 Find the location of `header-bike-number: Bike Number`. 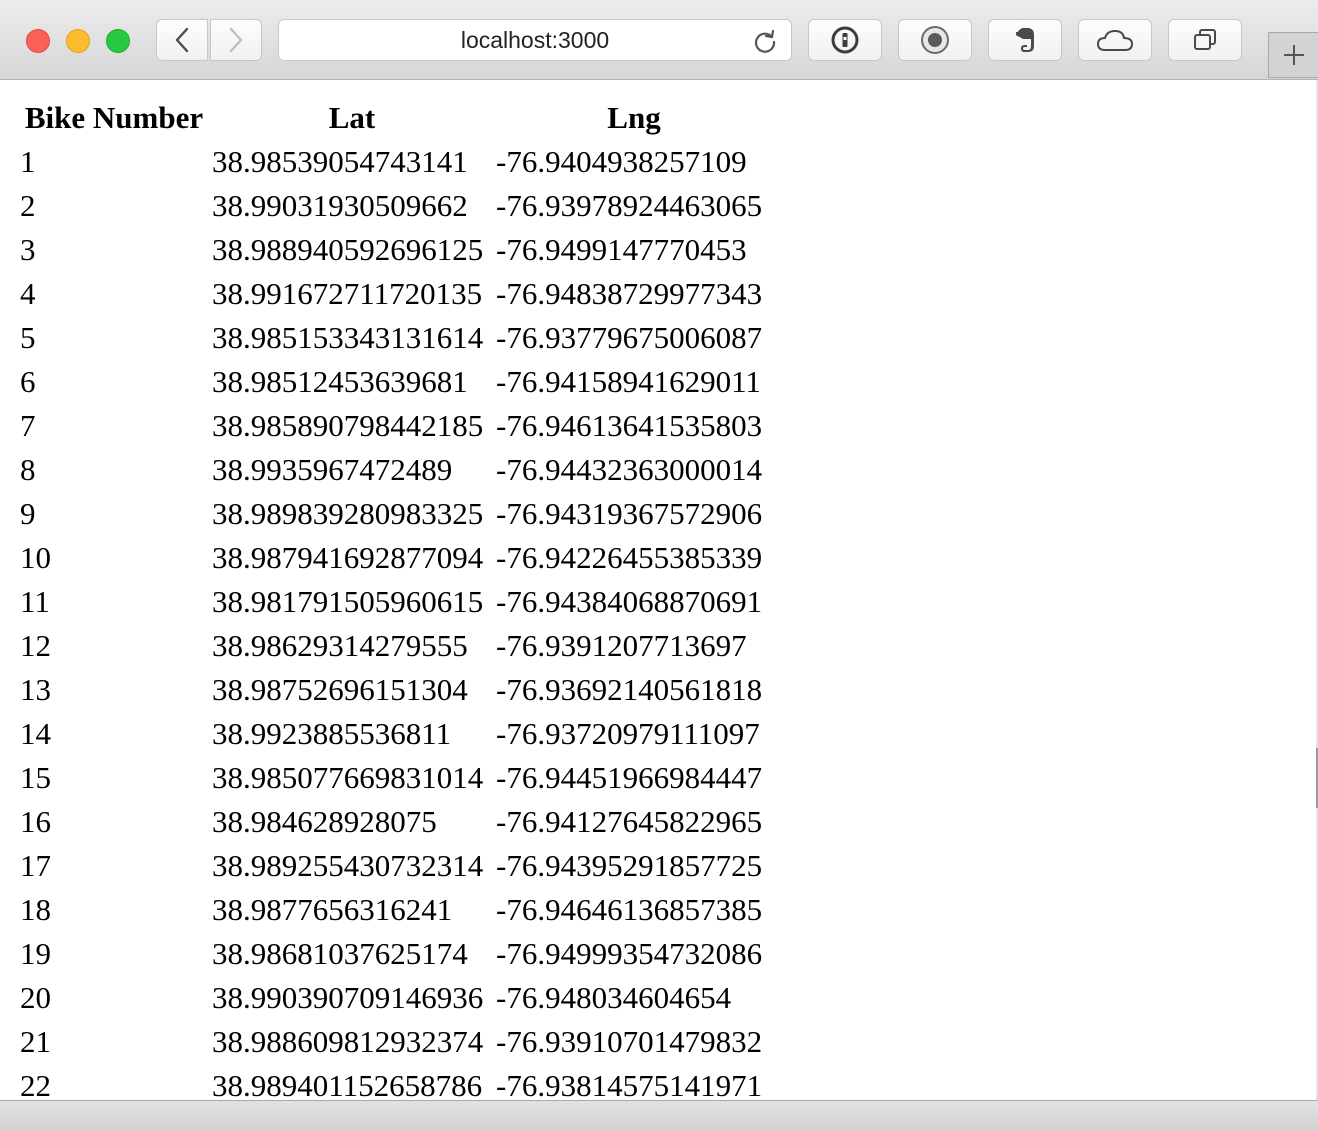

header-bike-number: Bike Number is located at coordinates (114, 117).